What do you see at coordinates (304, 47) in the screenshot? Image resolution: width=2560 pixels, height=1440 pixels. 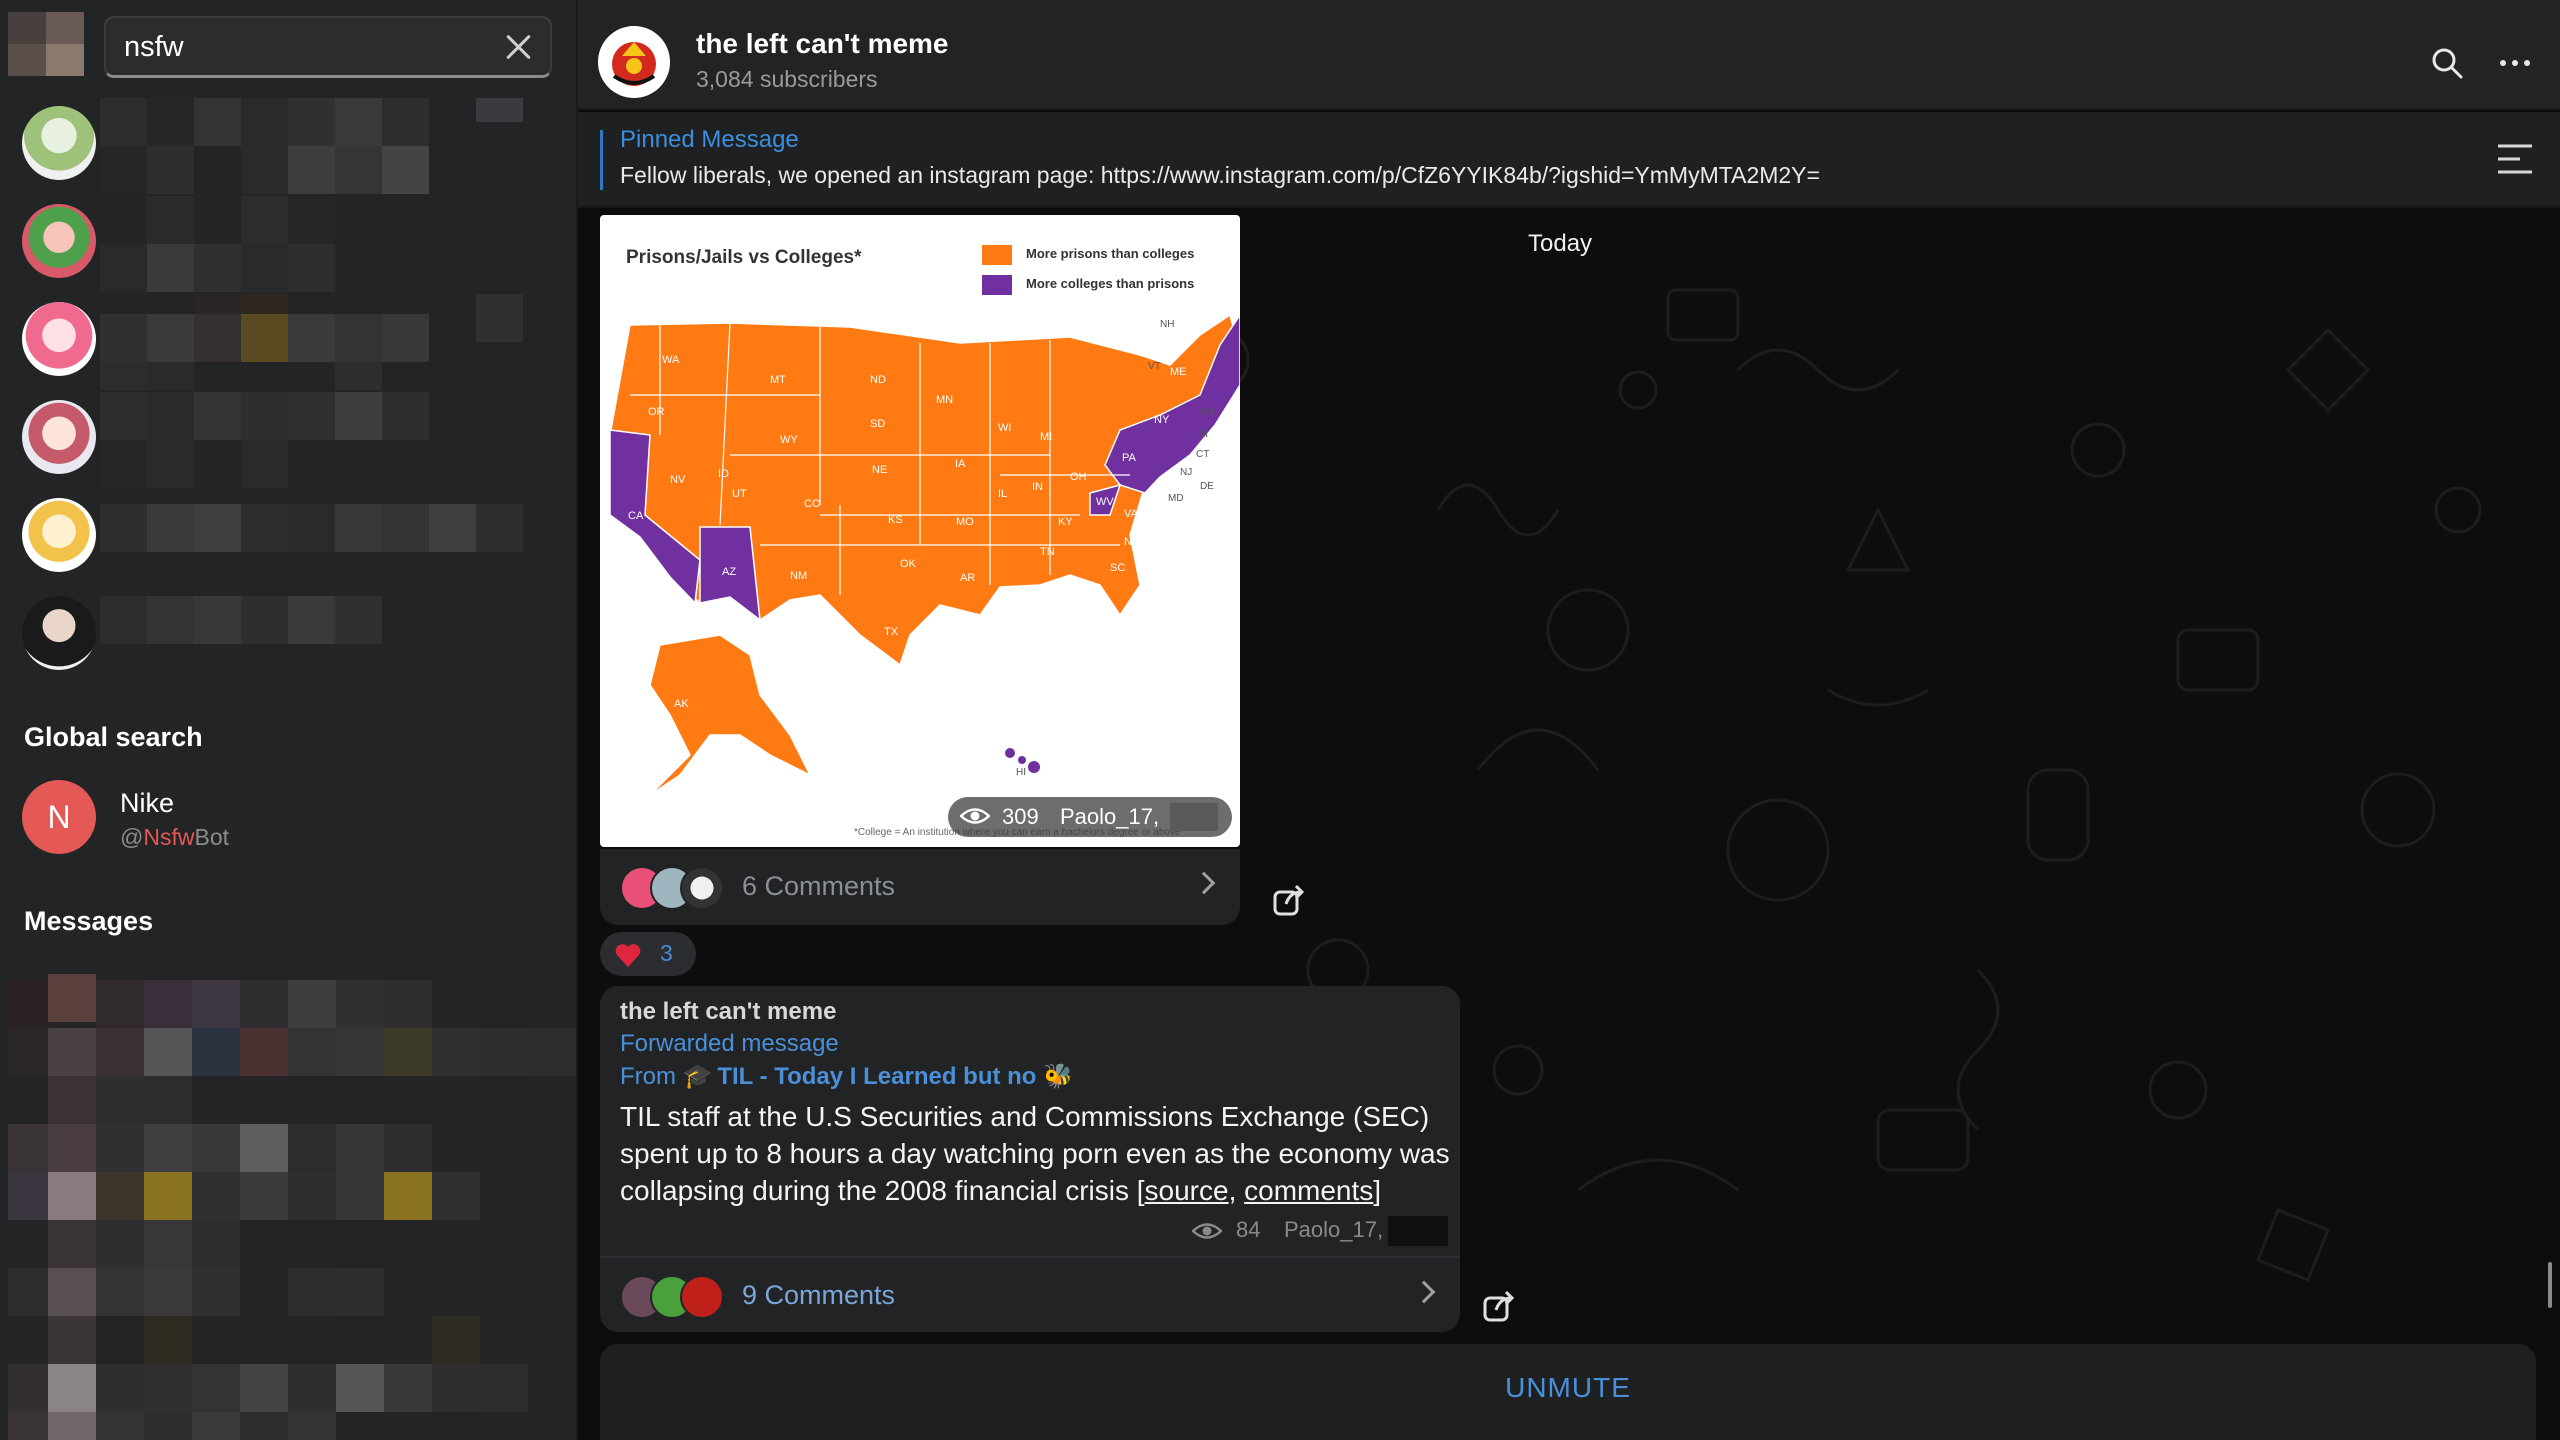 I see `search-input` at bounding box center [304, 47].